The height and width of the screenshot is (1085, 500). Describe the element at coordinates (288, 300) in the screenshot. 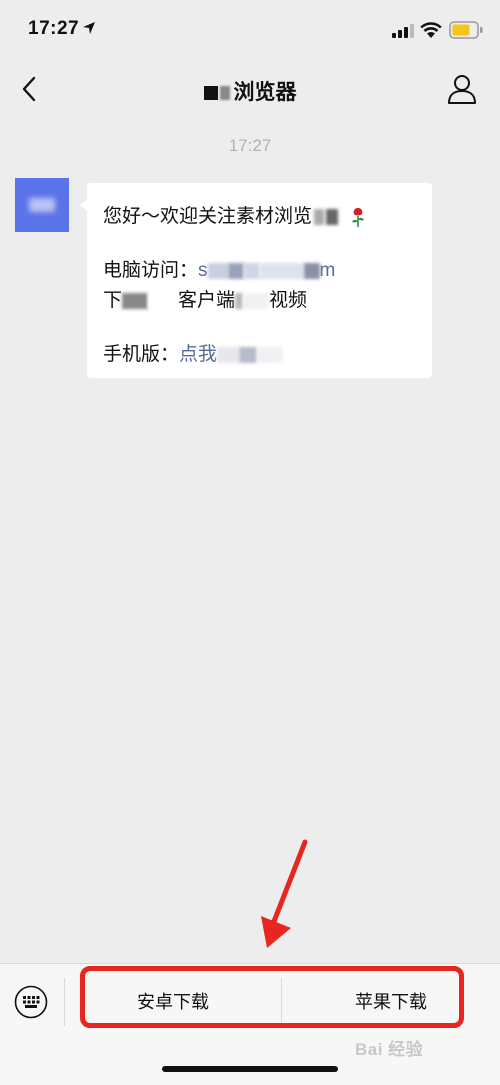

I see `client-text-c: 视频` at that location.